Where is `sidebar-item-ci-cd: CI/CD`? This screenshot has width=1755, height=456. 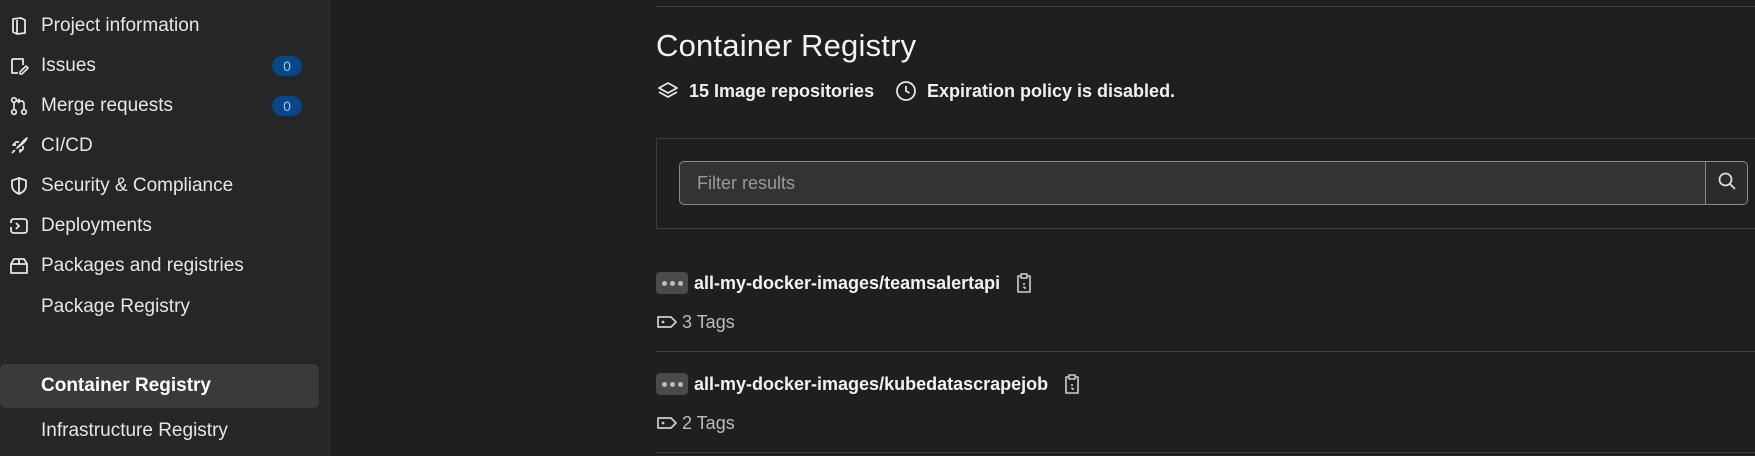 sidebar-item-ci-cd: CI/CD is located at coordinates (165, 146).